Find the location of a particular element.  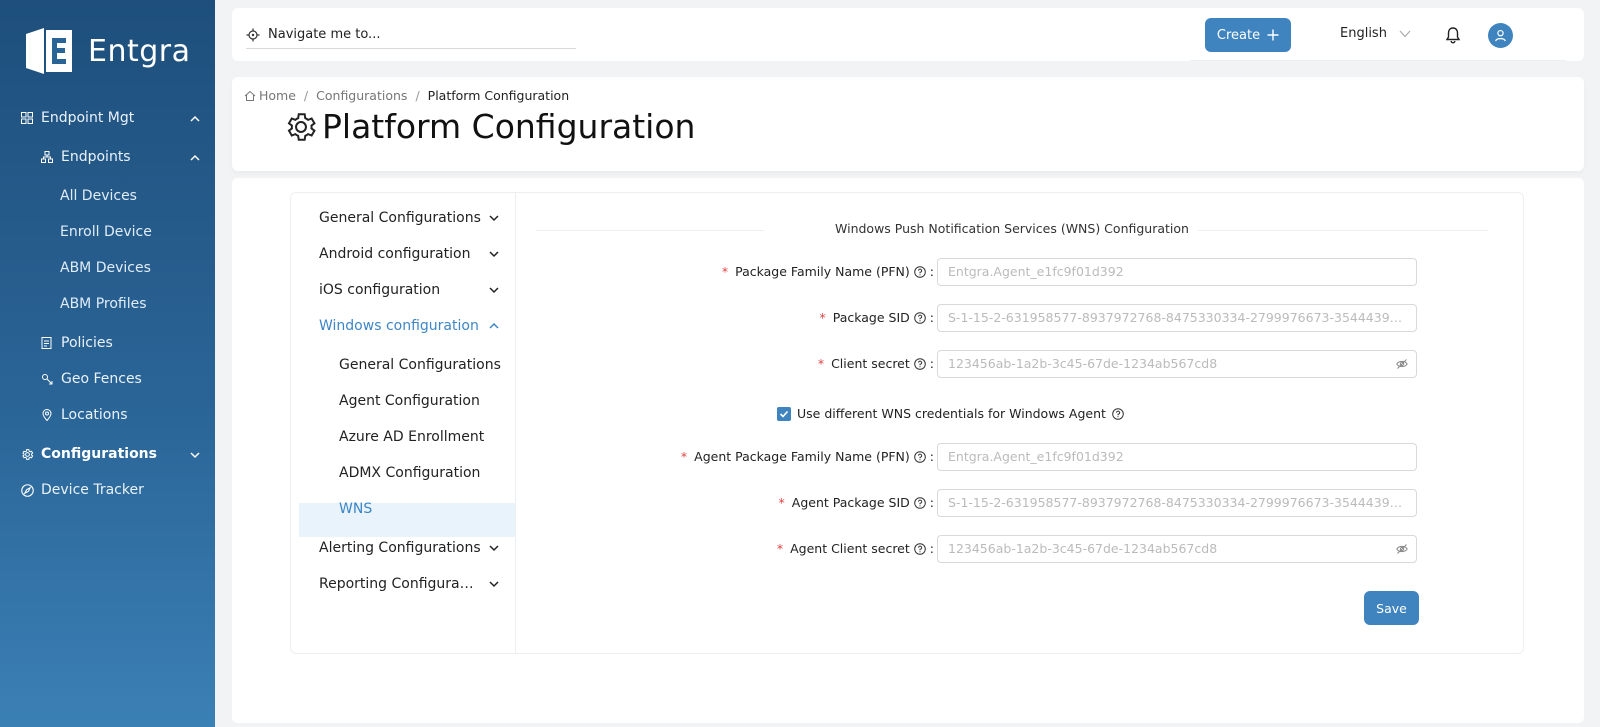

agent-pfn-input: Entgra.Agent_e1fc9f01d392 is located at coordinates (1177, 457).